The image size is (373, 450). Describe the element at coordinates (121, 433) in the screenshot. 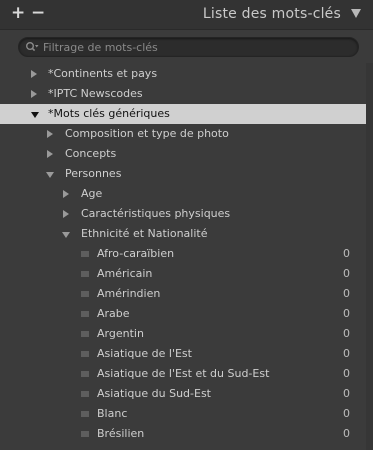

I see `keyword-label: Brésilien` at that location.